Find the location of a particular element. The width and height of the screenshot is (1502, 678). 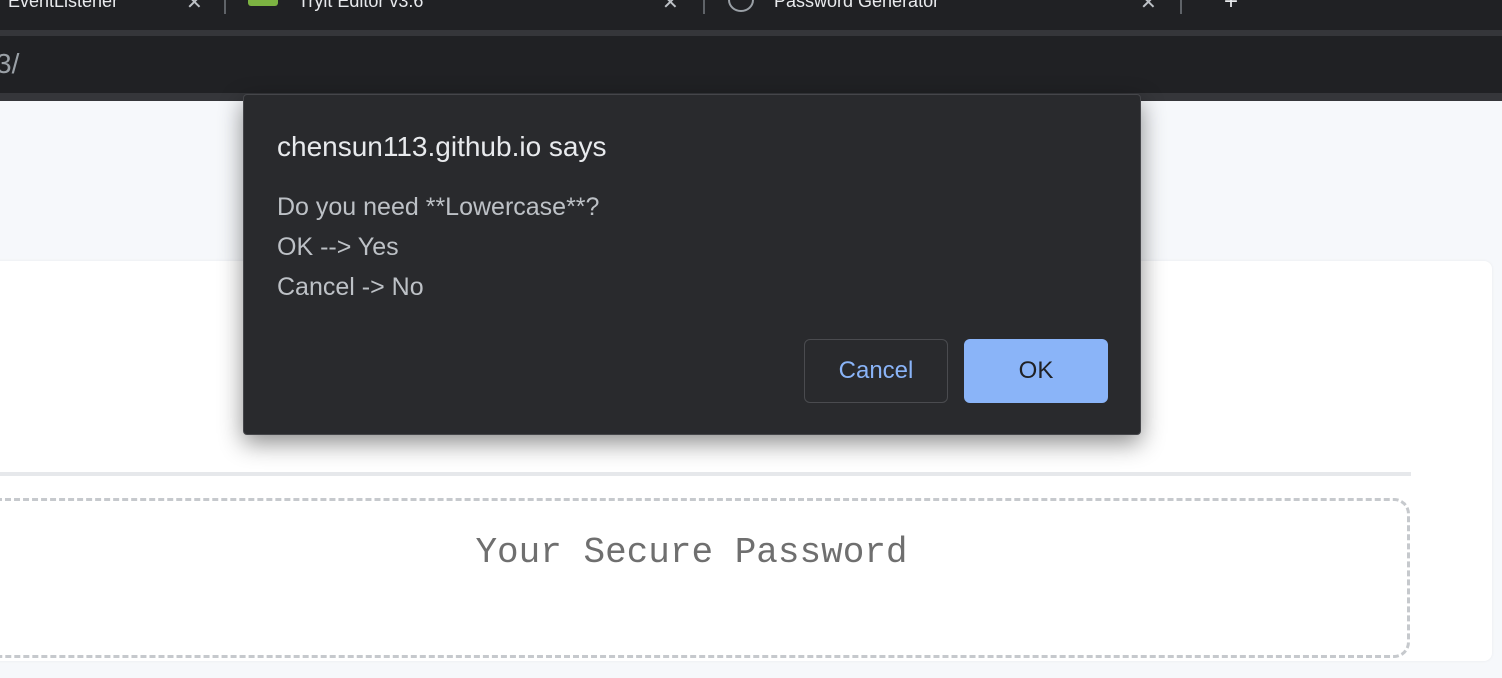

tab-tryit-editor: Tryit Editor v3.6 ✕ is located at coordinates (465, 15).